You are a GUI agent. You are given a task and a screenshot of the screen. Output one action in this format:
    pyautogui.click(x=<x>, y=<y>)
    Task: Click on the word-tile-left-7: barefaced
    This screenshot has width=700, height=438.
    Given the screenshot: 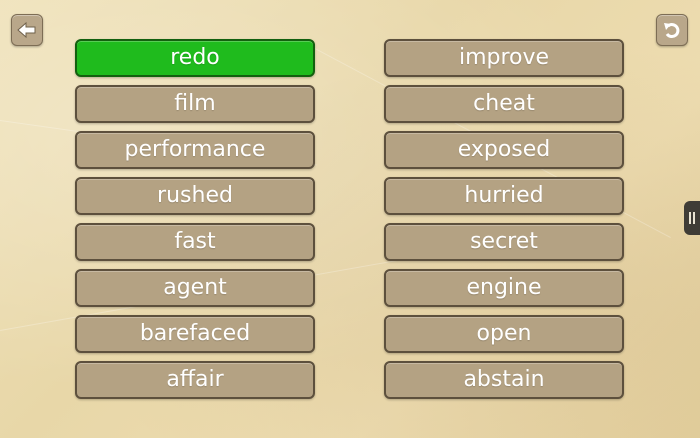 What is the action you would take?
    pyautogui.click(x=195, y=334)
    